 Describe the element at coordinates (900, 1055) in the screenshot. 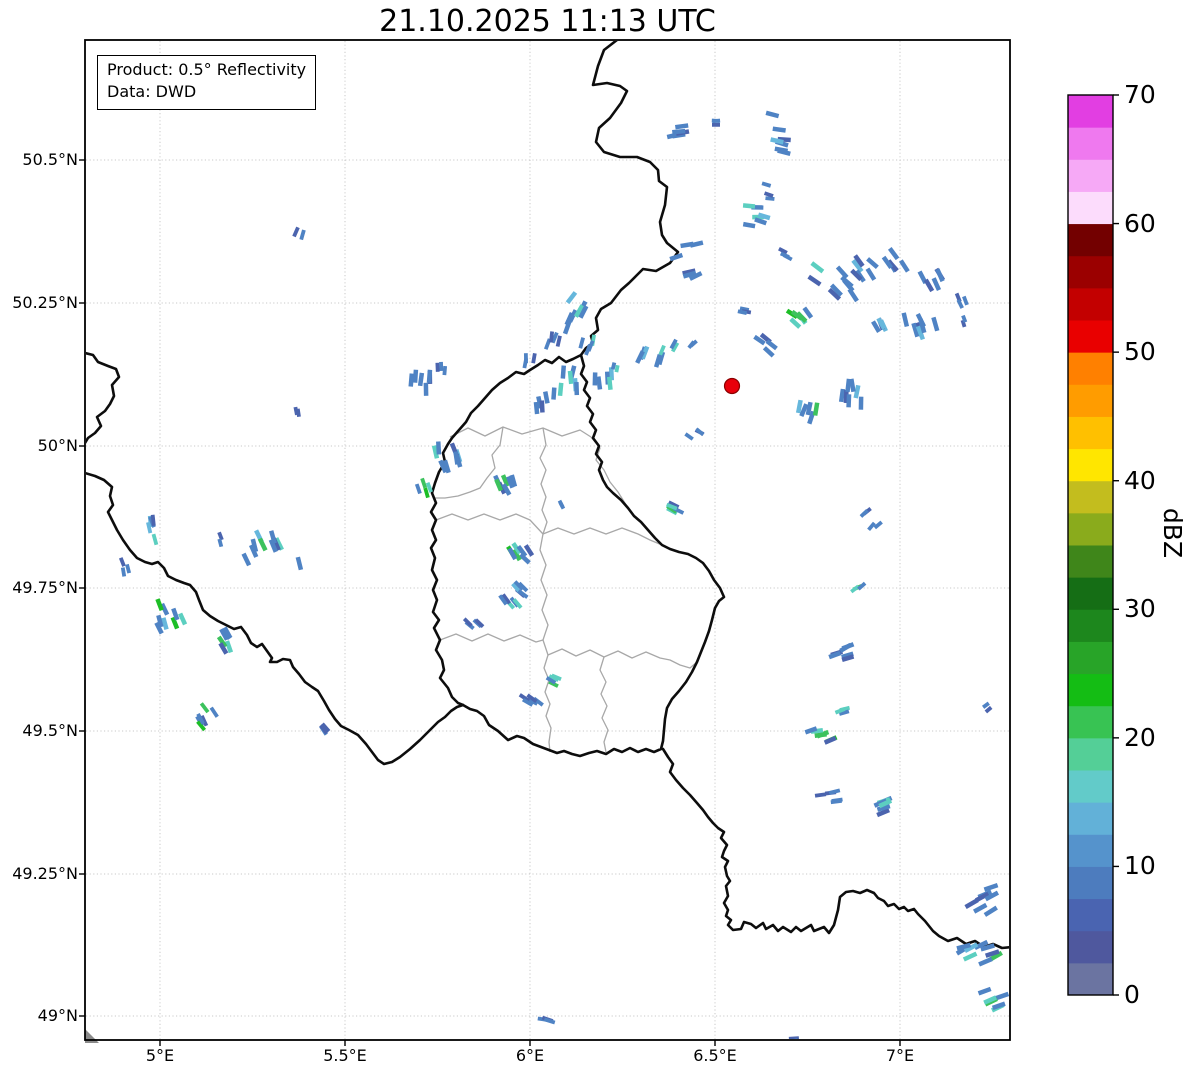

I see `x-axis-tick-label: 7°E` at that location.